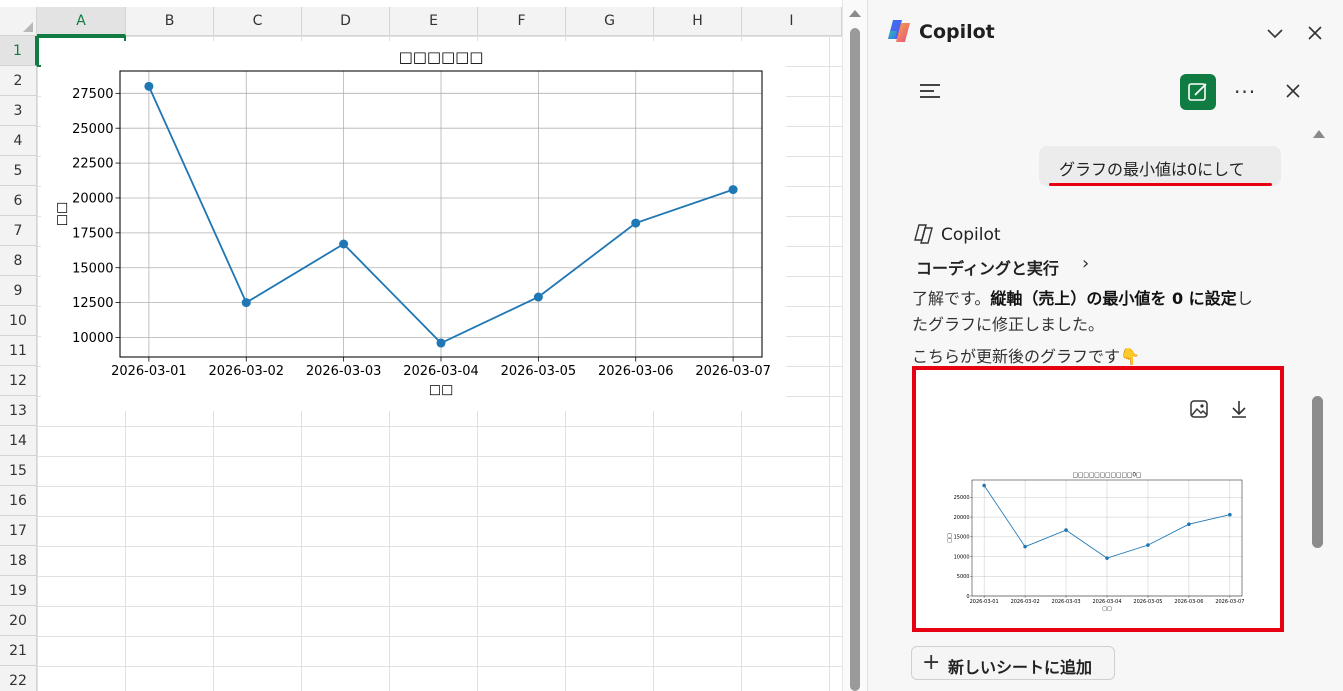 The width and height of the screenshot is (1343, 691). I want to click on copilot-mono-logo-icon, so click(923, 234).